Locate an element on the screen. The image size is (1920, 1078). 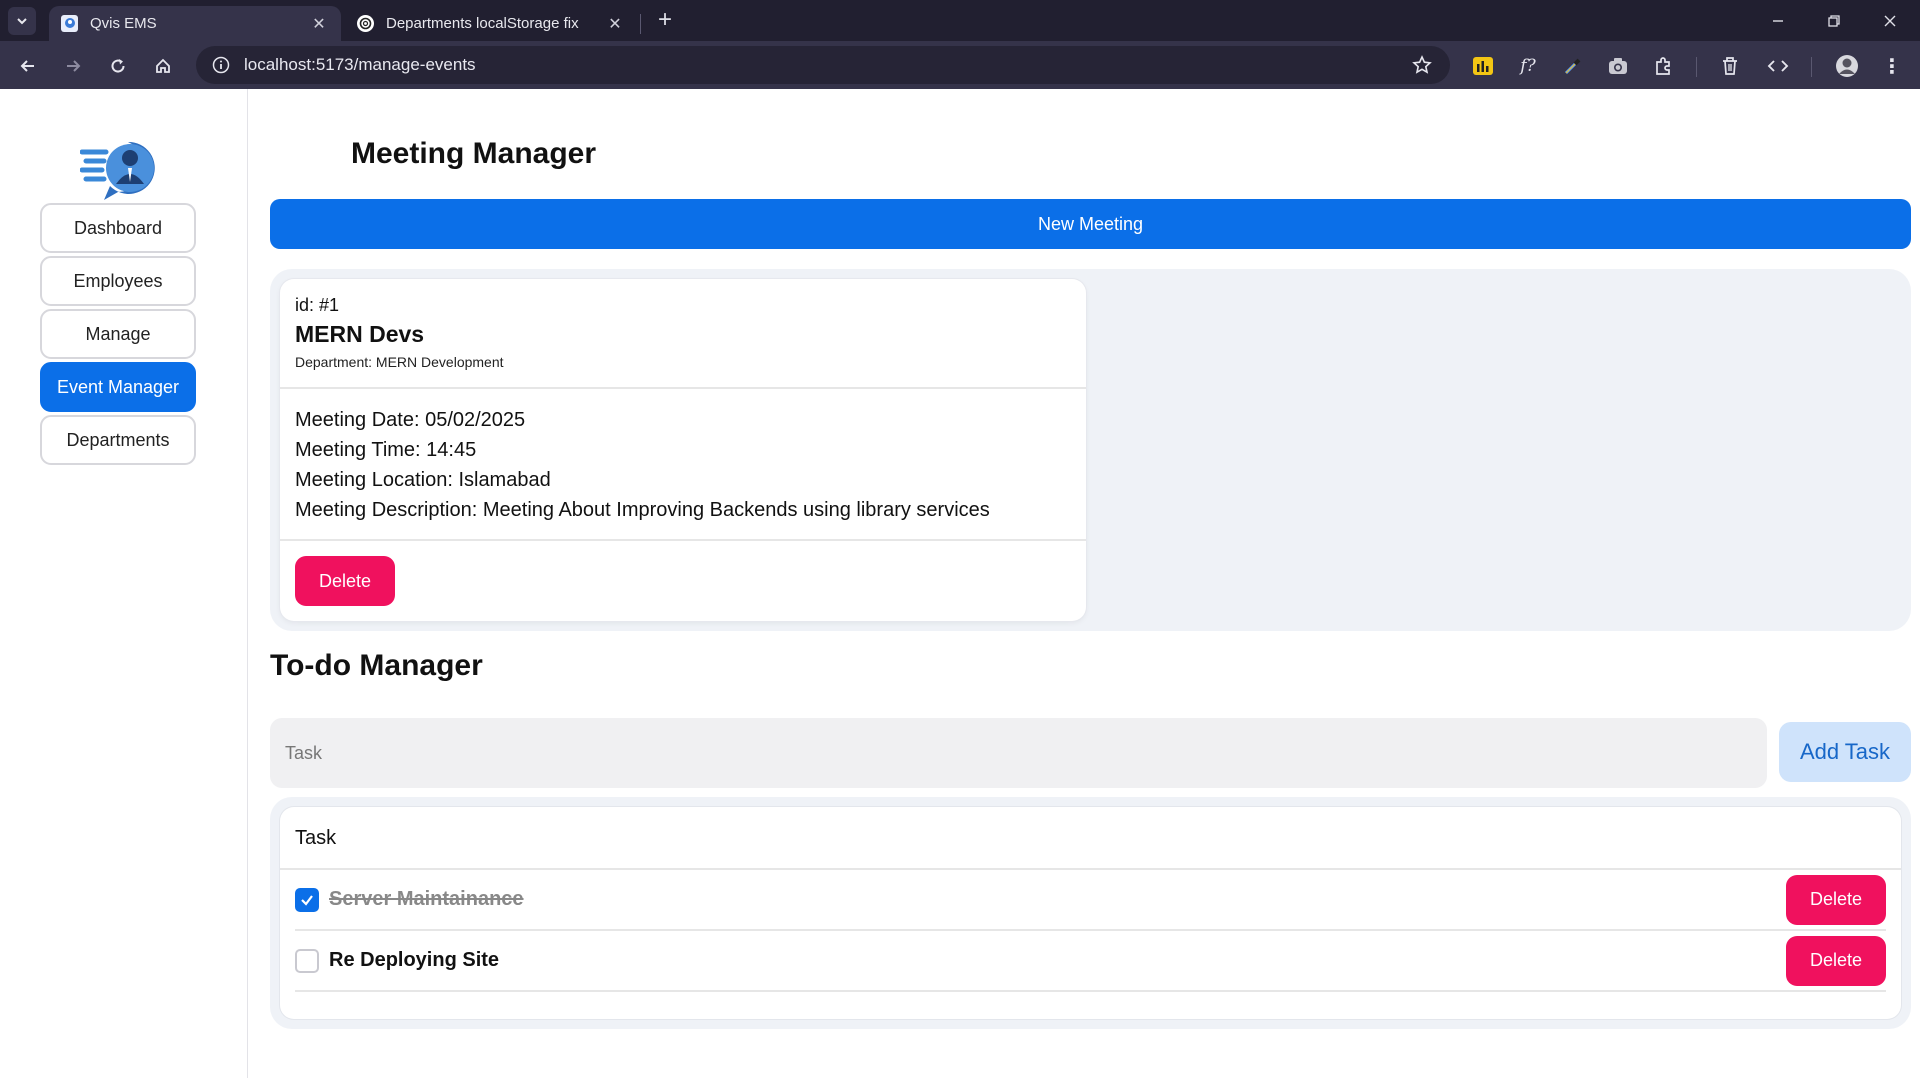
tab-search-button is located at coordinates (22, 21).